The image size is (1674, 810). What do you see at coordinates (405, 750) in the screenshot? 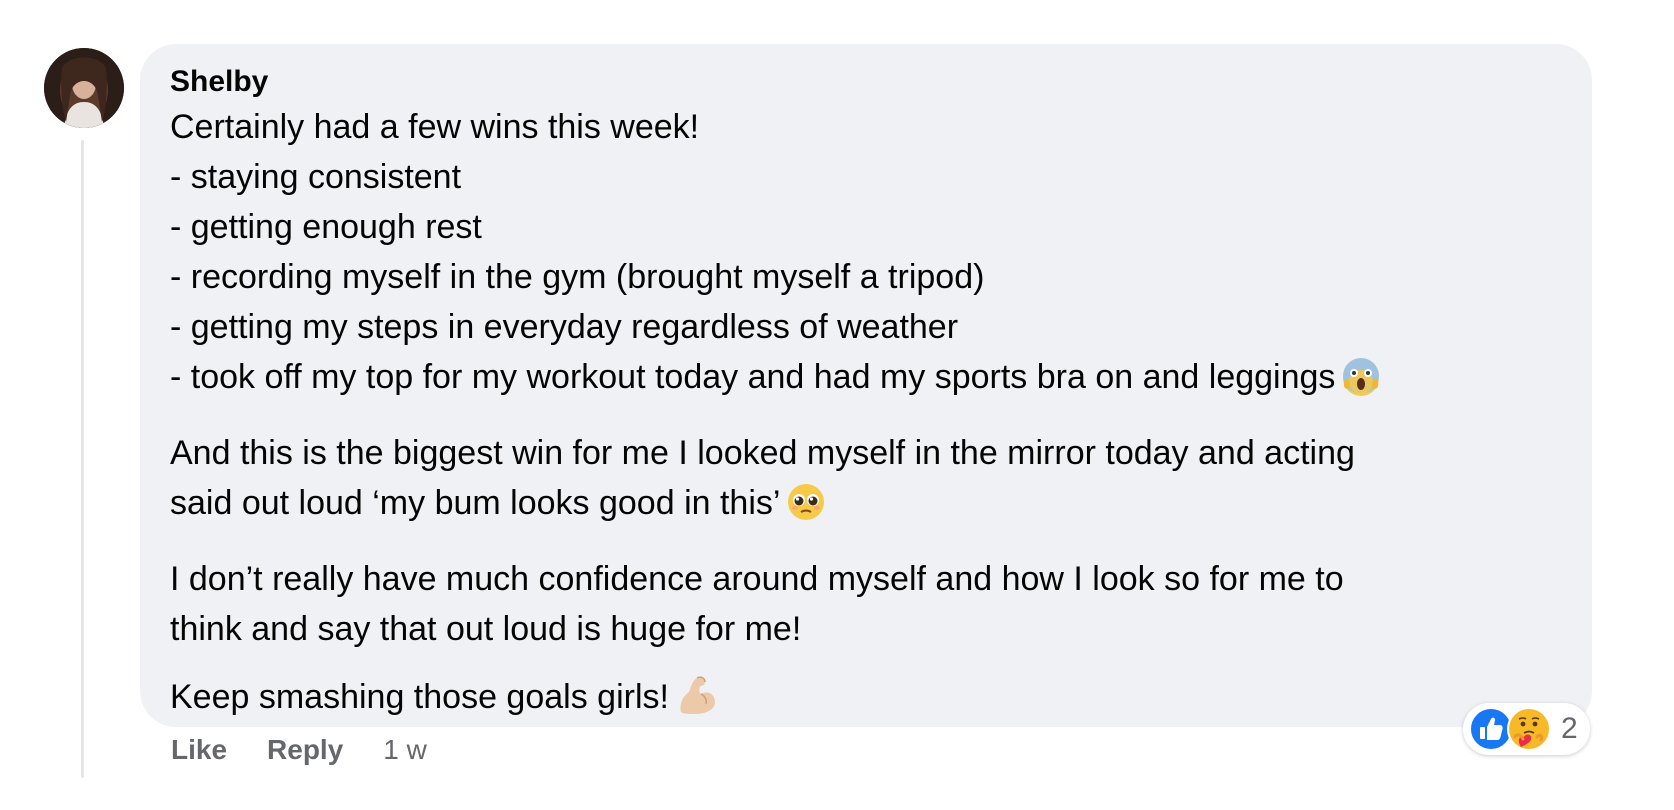
I see `comment-timestamp: 1 w` at bounding box center [405, 750].